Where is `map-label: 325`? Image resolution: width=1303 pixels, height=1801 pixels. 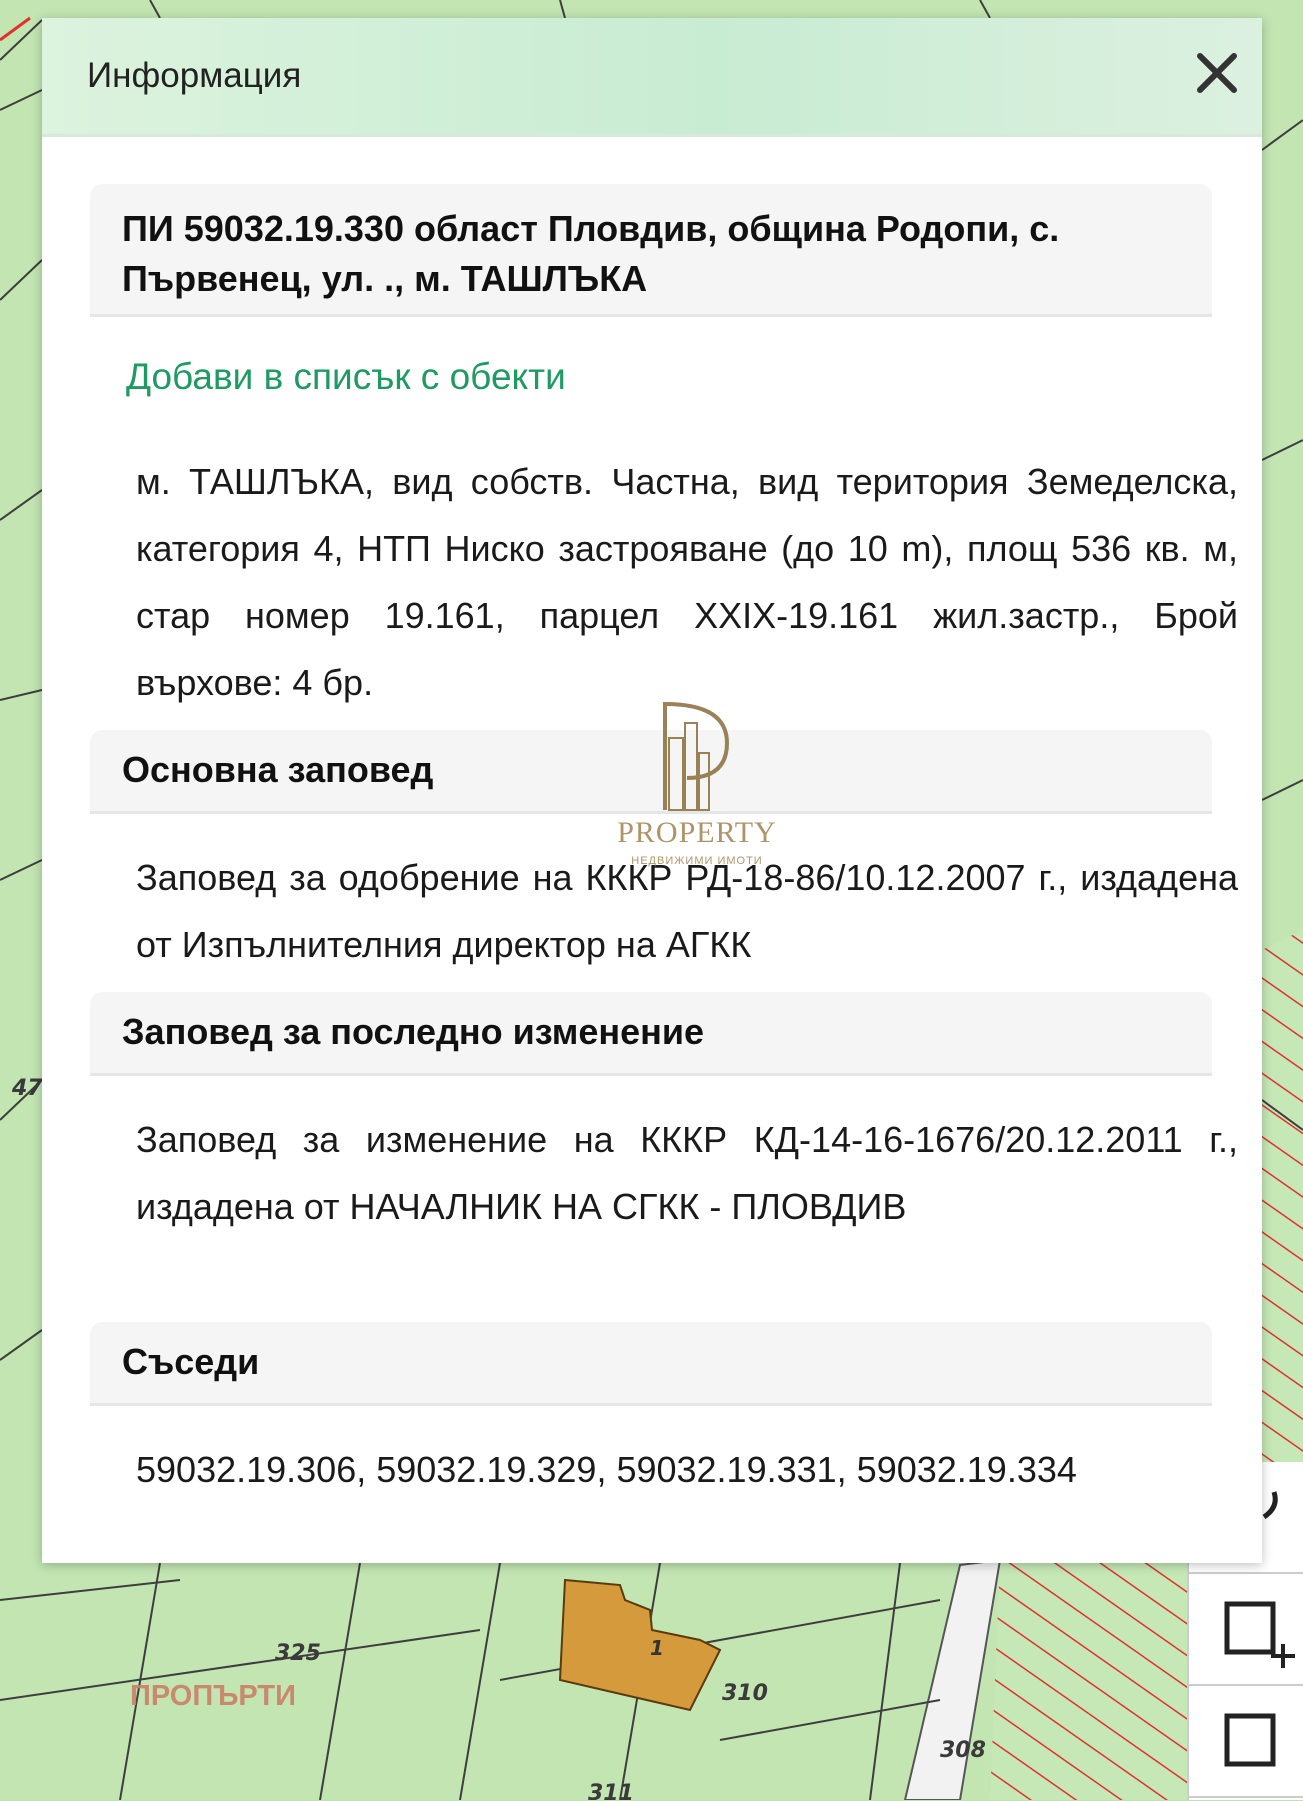 map-label: 325 is located at coordinates (298, 1653).